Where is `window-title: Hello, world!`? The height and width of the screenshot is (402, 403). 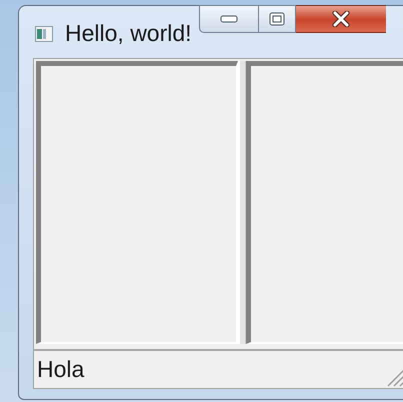 window-title: Hello, world! is located at coordinates (128, 33).